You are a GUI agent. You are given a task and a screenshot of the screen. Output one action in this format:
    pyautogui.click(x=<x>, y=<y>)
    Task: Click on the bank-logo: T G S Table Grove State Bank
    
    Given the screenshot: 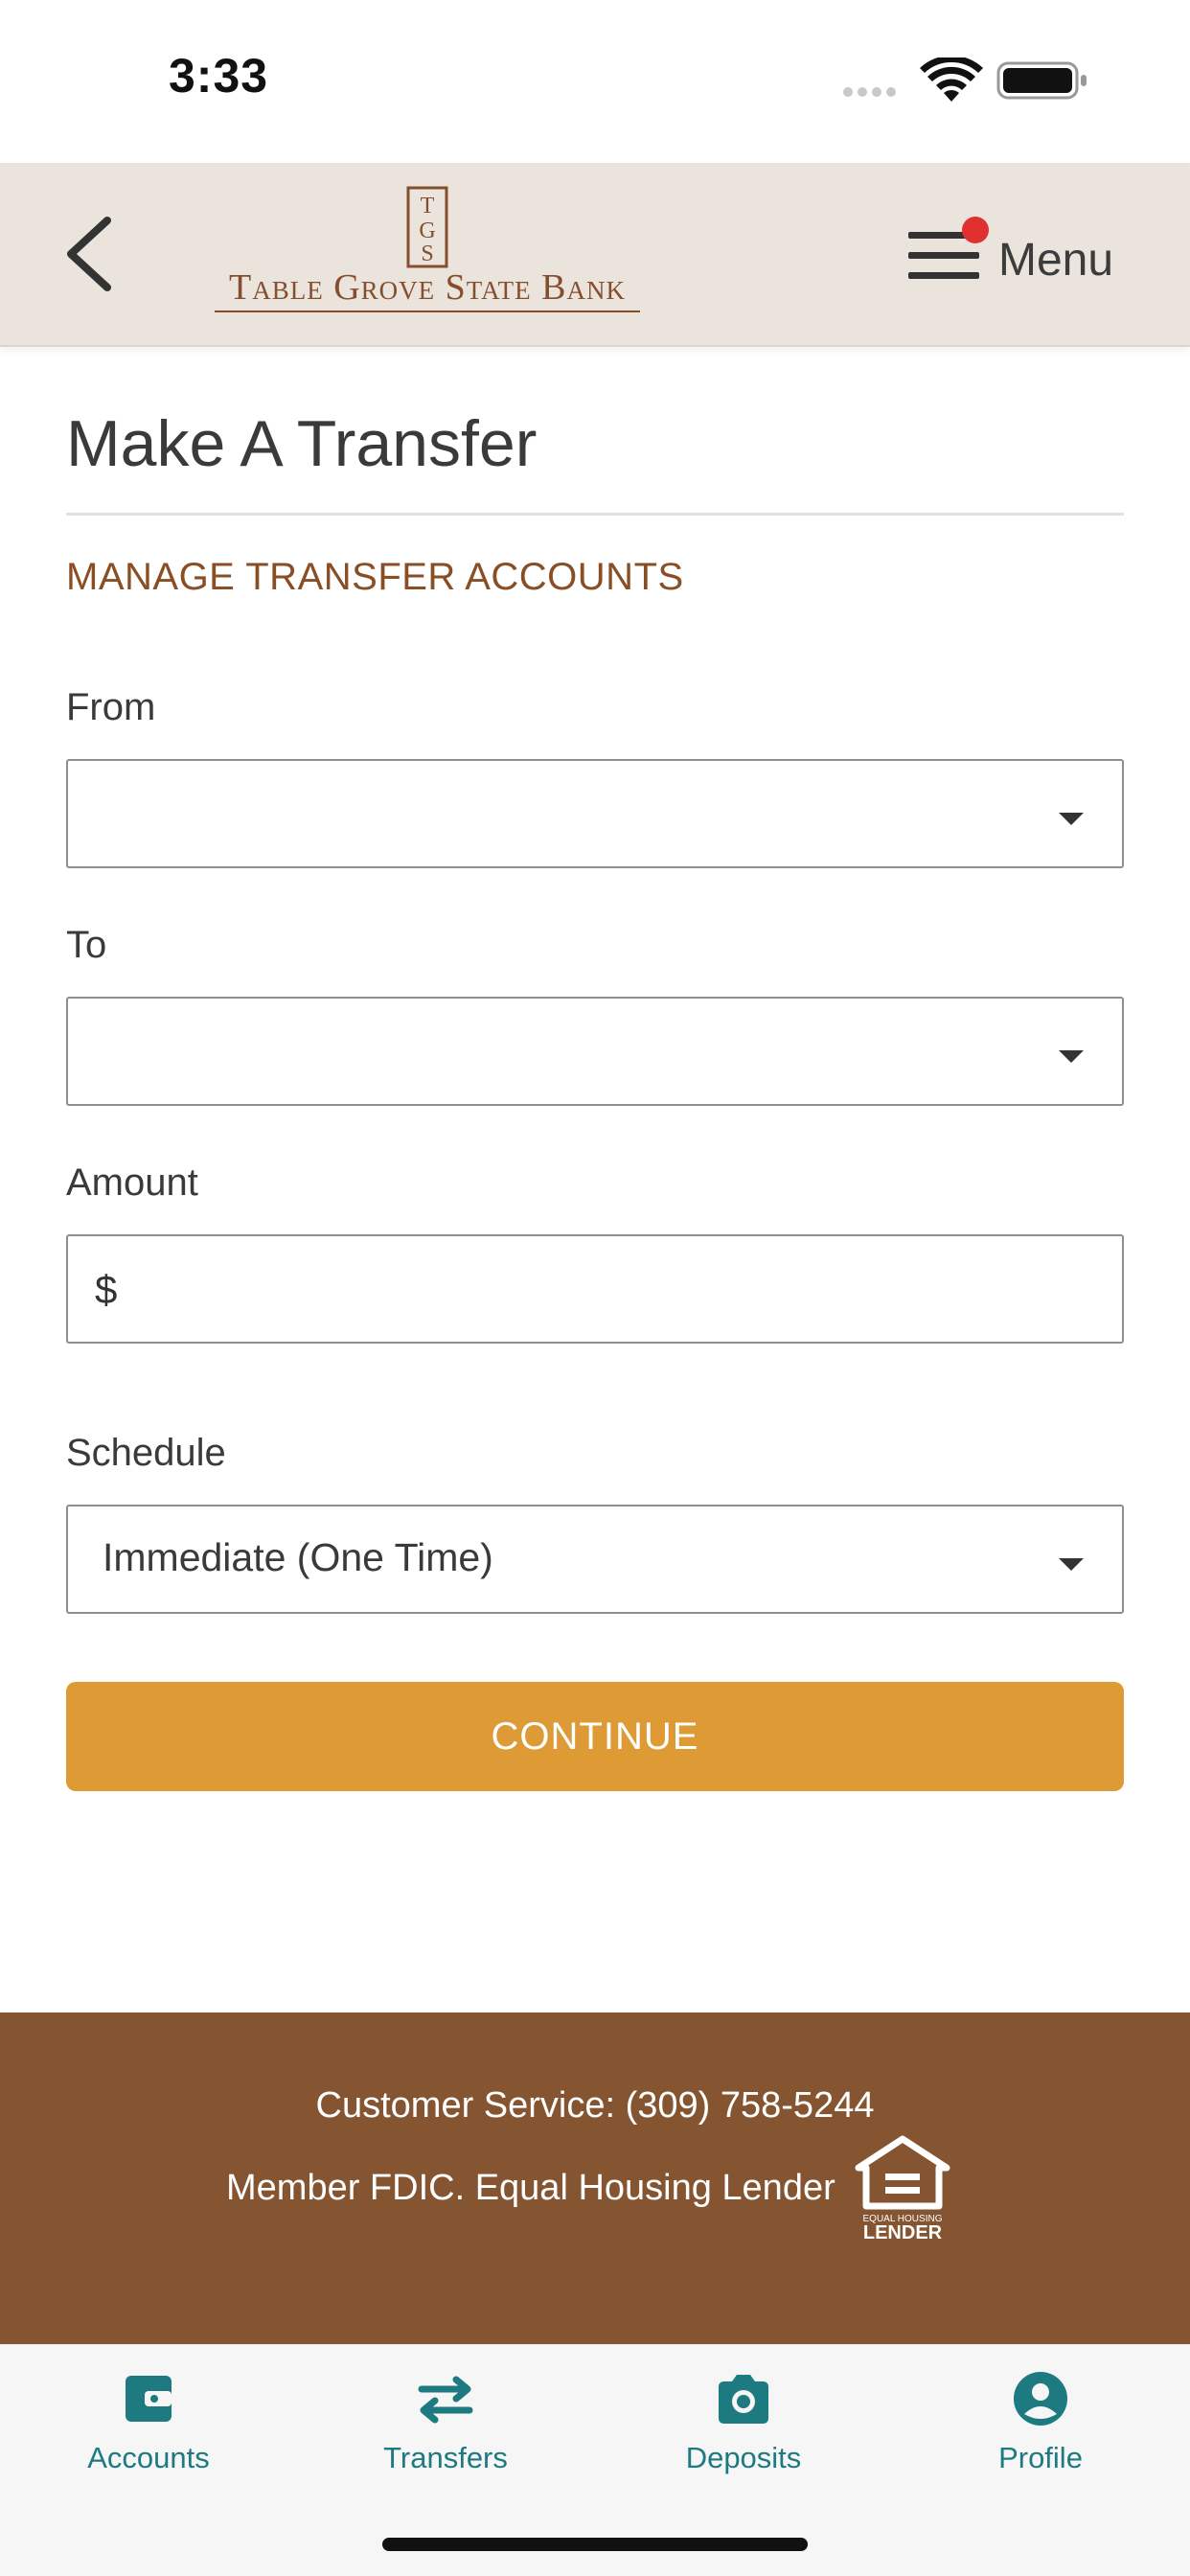 What is the action you would take?
    pyautogui.click(x=428, y=256)
    